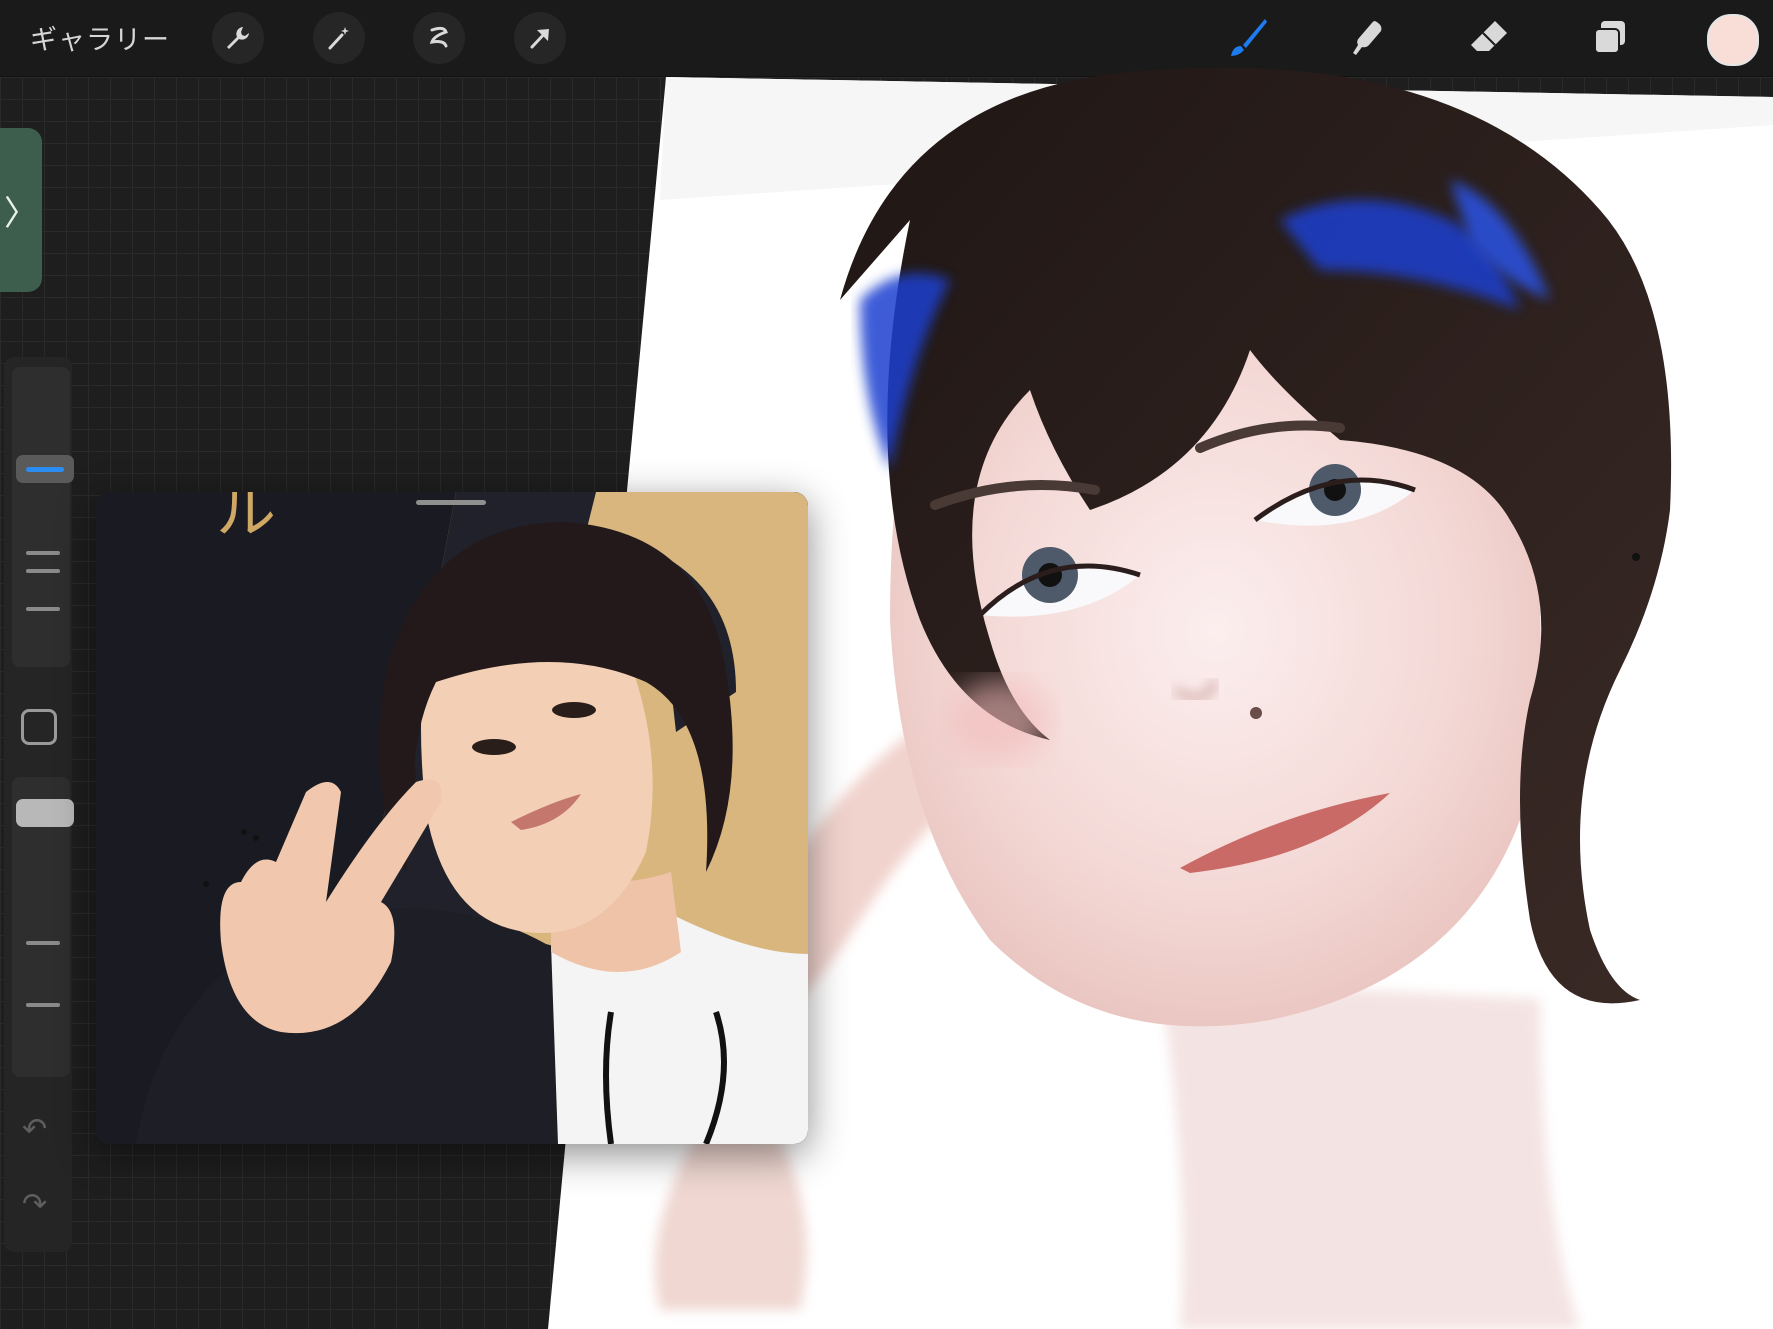 The image size is (1773, 1329). What do you see at coordinates (45, 813) in the screenshot?
I see `brush-opacity-thumb` at bounding box center [45, 813].